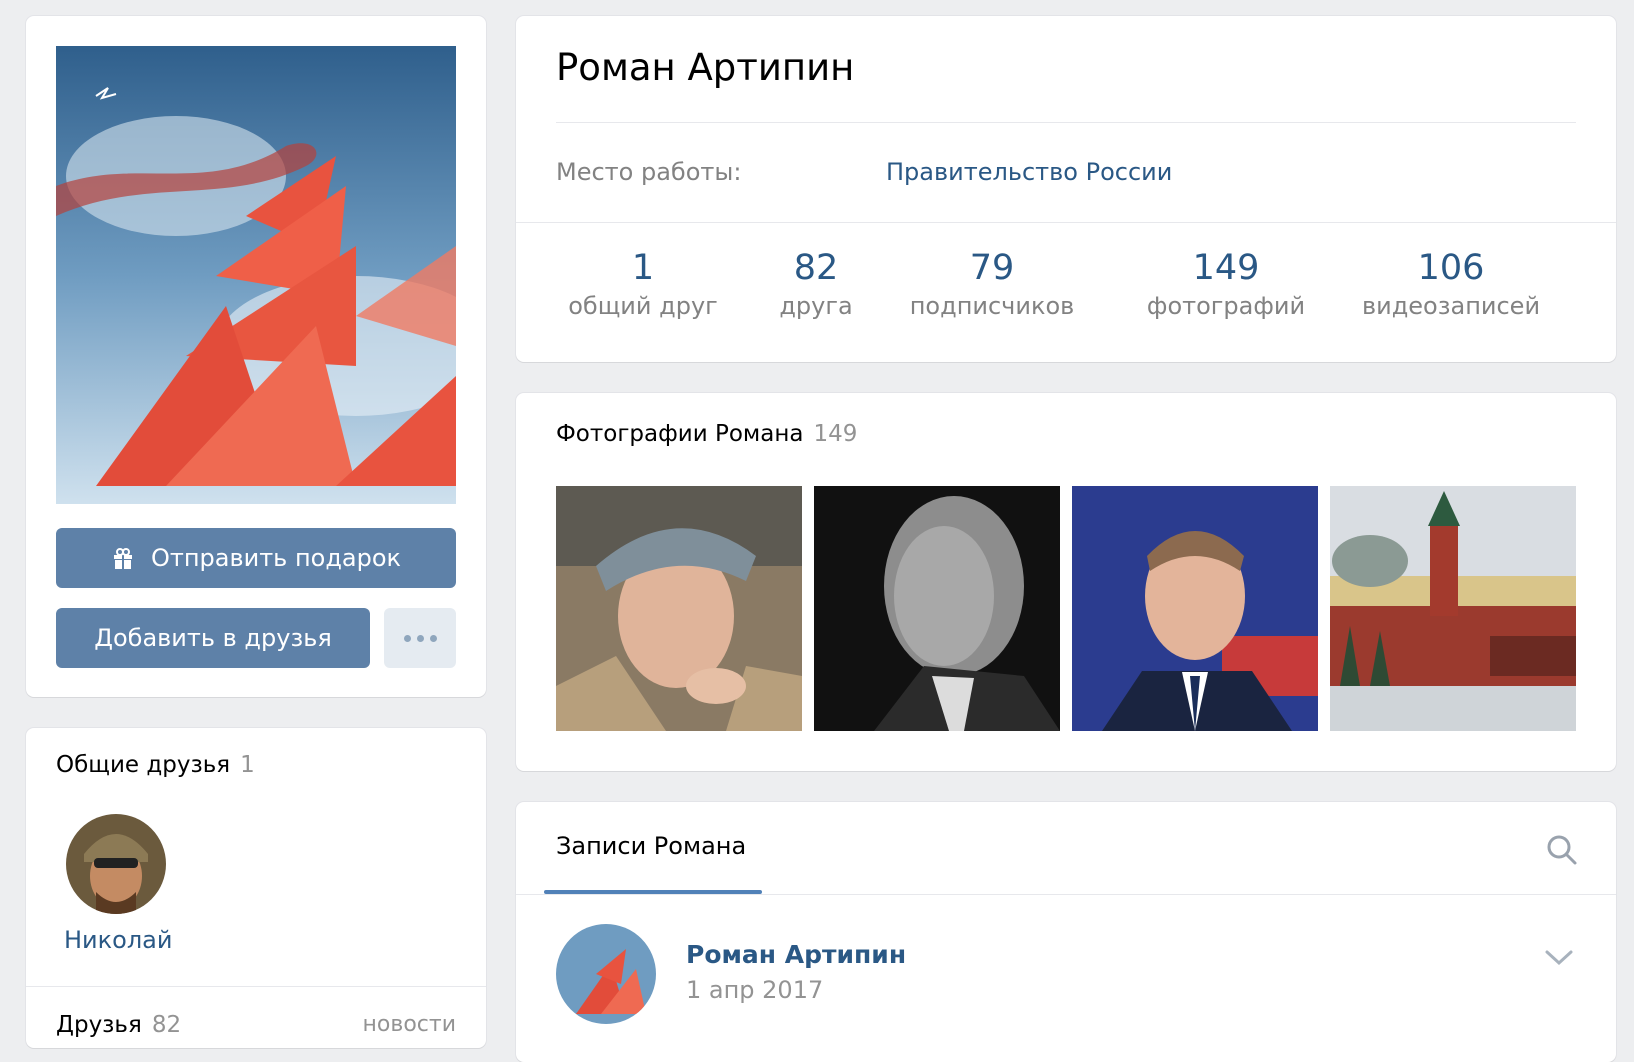  Describe the element at coordinates (256, 1025) in the screenshot. I see `friends-header: Друзья 82 новости` at that location.